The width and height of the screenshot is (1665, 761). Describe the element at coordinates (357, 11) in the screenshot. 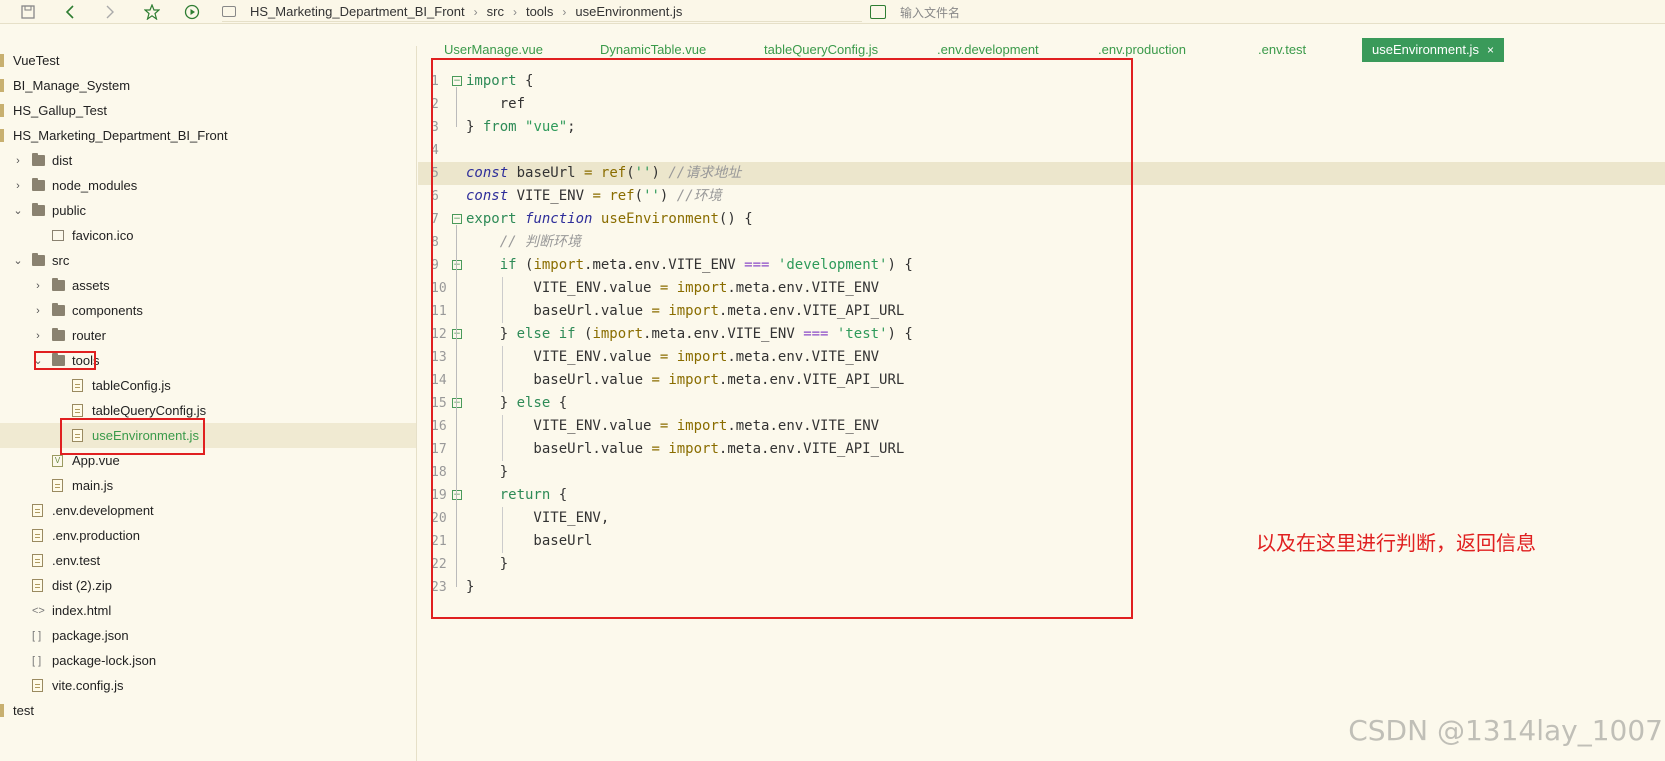

I see `breadcrumb-item: HS_Marketing_Department_BI_Front` at that location.